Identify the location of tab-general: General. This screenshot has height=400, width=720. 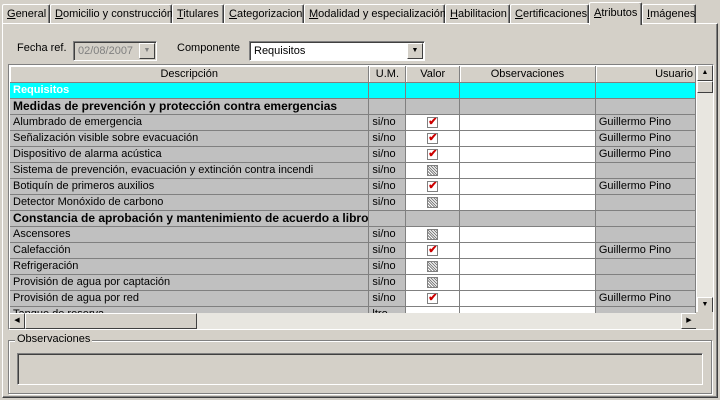
(26, 14).